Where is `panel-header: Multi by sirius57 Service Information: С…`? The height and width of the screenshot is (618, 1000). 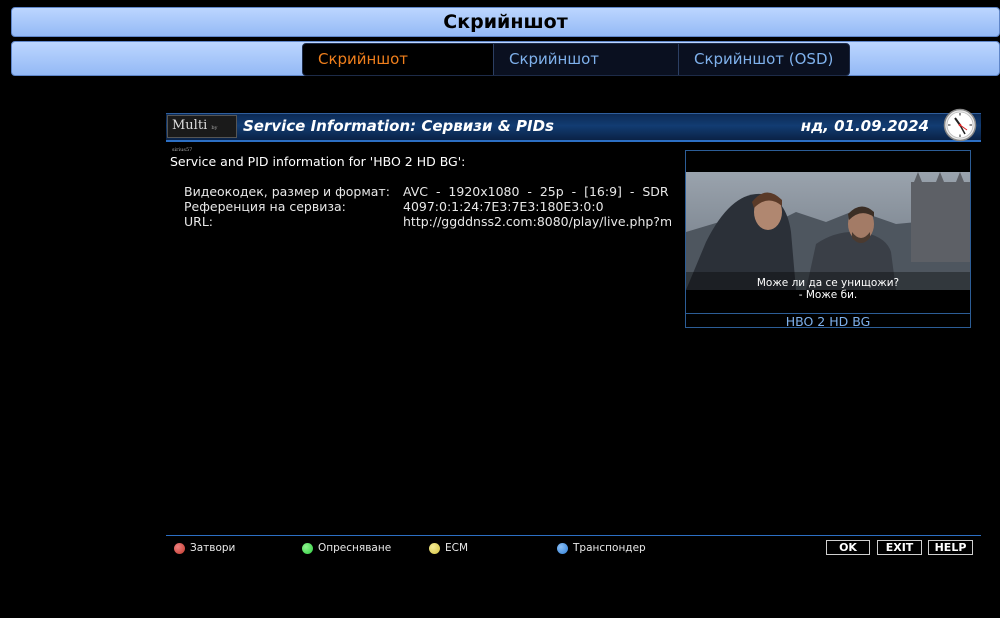 panel-header: Multi by sirius57 Service Information: С… is located at coordinates (573, 130).